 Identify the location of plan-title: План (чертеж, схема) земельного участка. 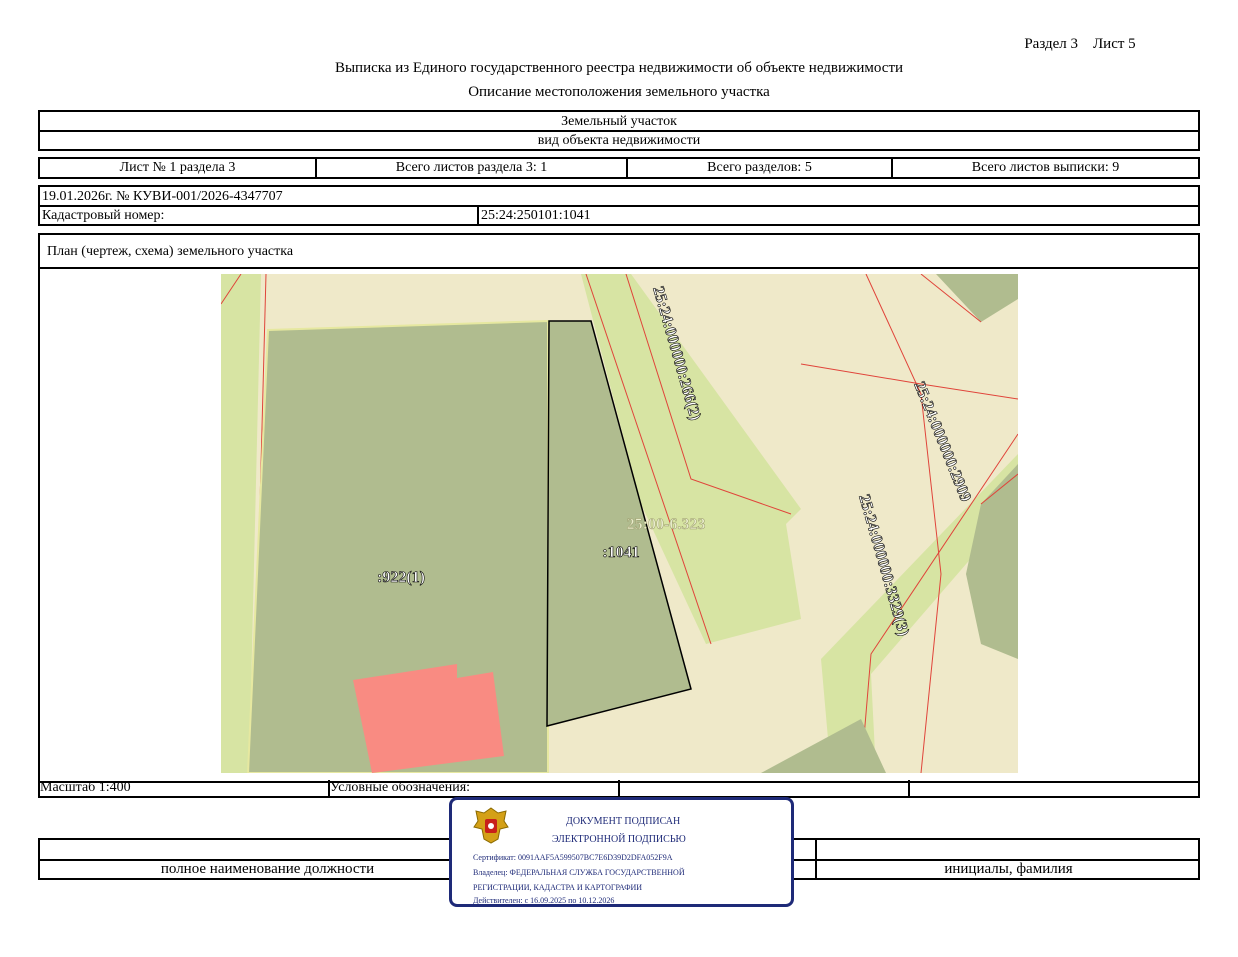
(170, 251).